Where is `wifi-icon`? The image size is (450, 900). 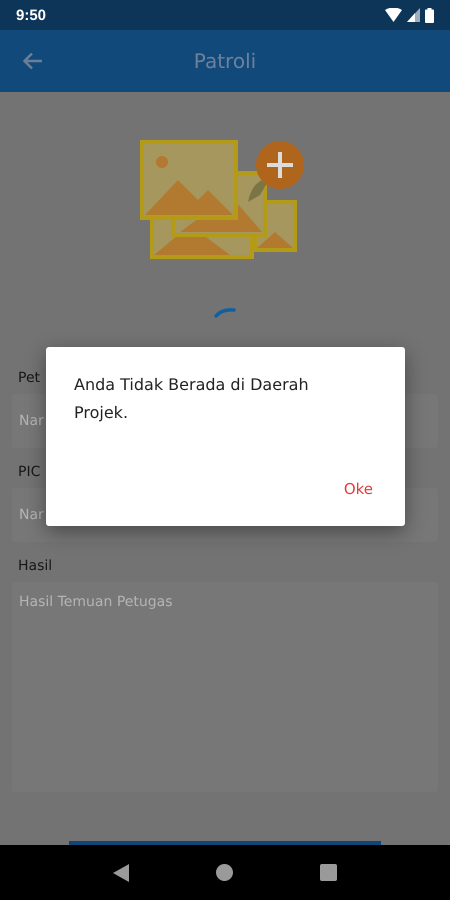 wifi-icon is located at coordinates (393, 15).